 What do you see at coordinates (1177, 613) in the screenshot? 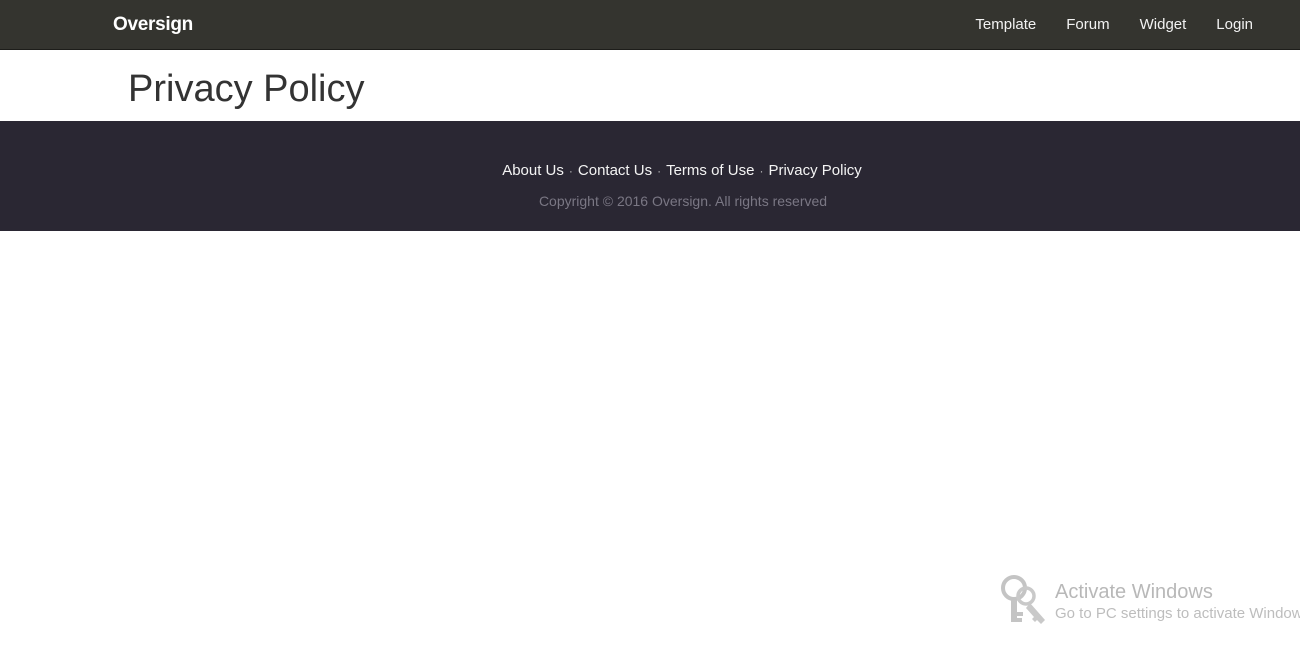
I see `watermark-subtitle: Go to PC settings to activate Windows` at bounding box center [1177, 613].